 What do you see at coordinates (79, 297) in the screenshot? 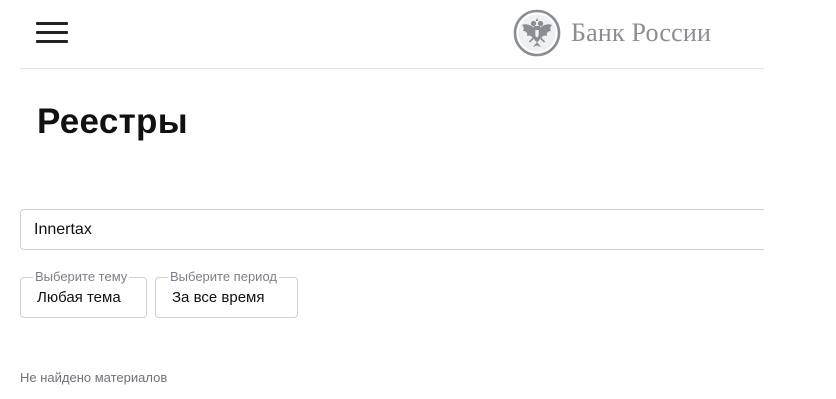
I see `topic-select-value: Любая тема` at bounding box center [79, 297].